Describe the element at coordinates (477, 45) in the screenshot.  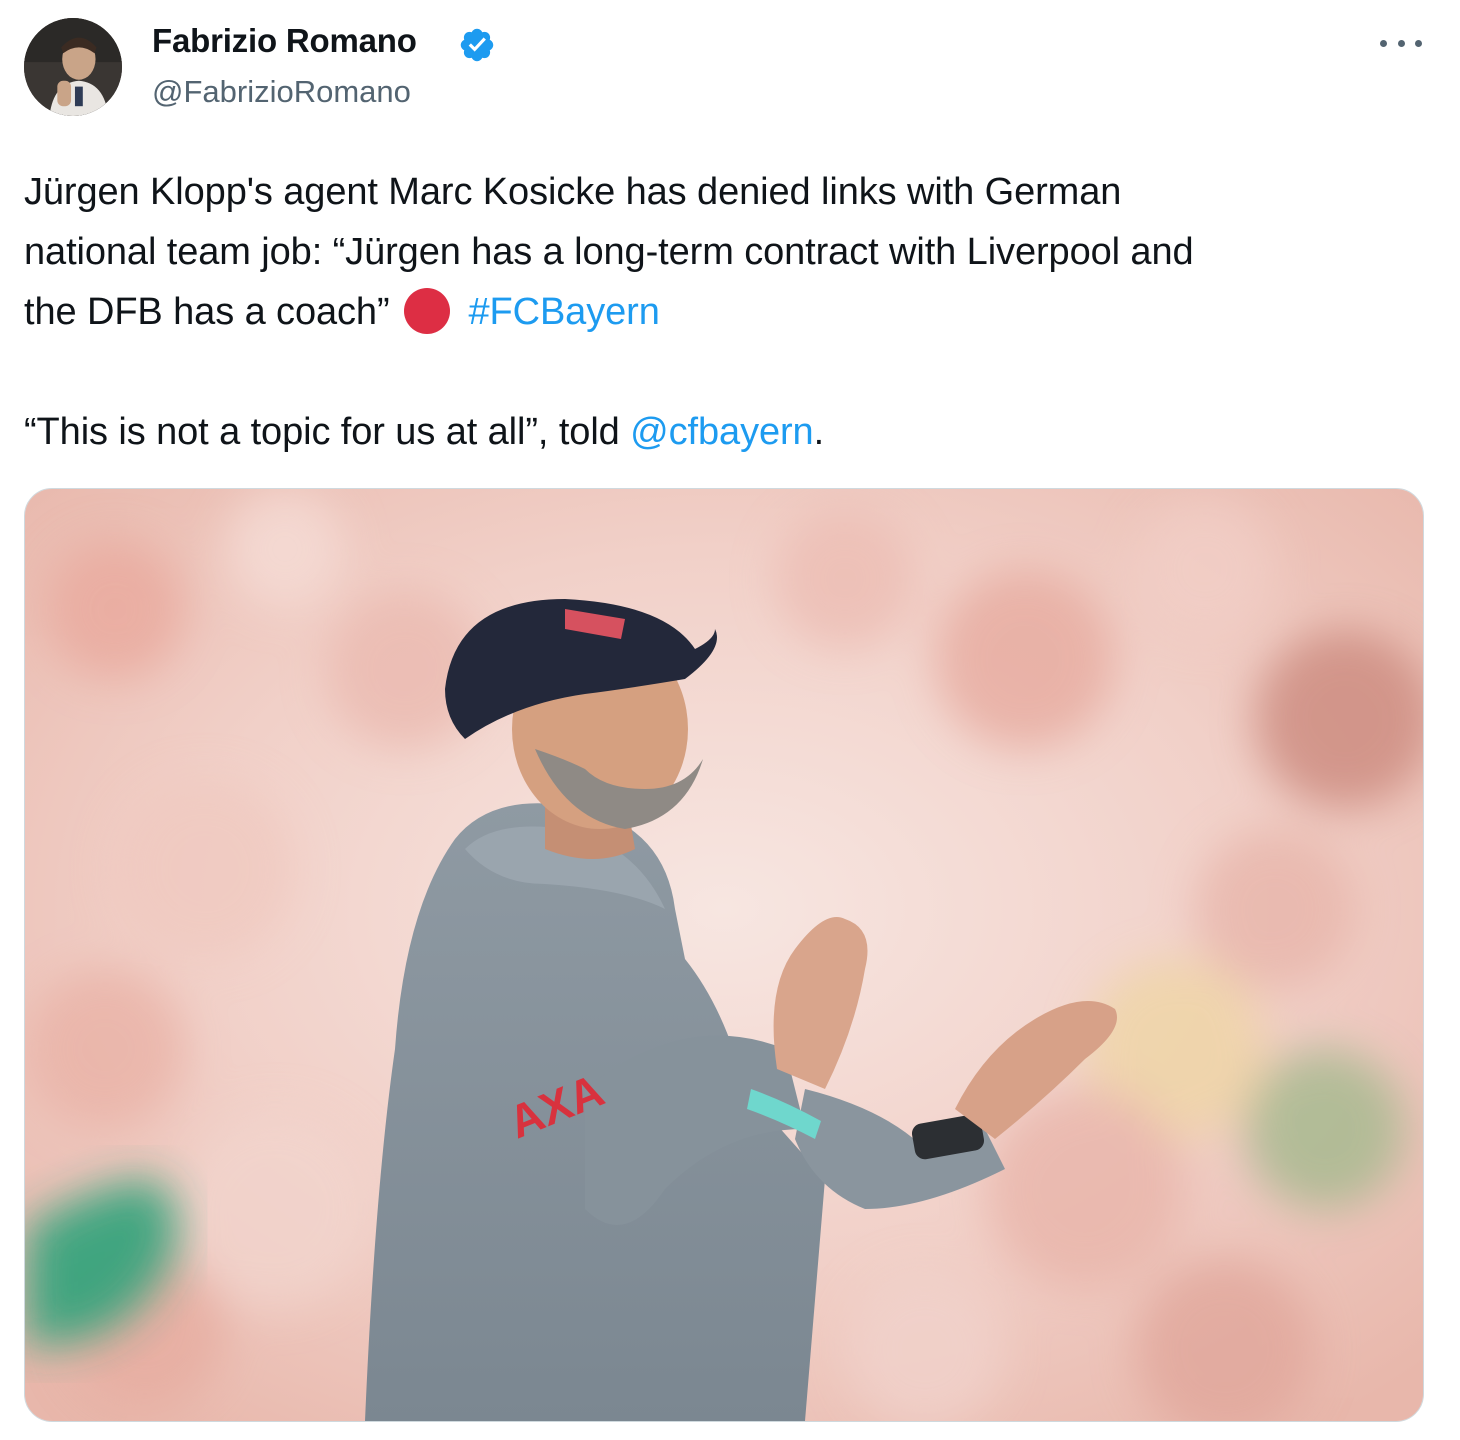
I see `verified-badge-icon` at that location.